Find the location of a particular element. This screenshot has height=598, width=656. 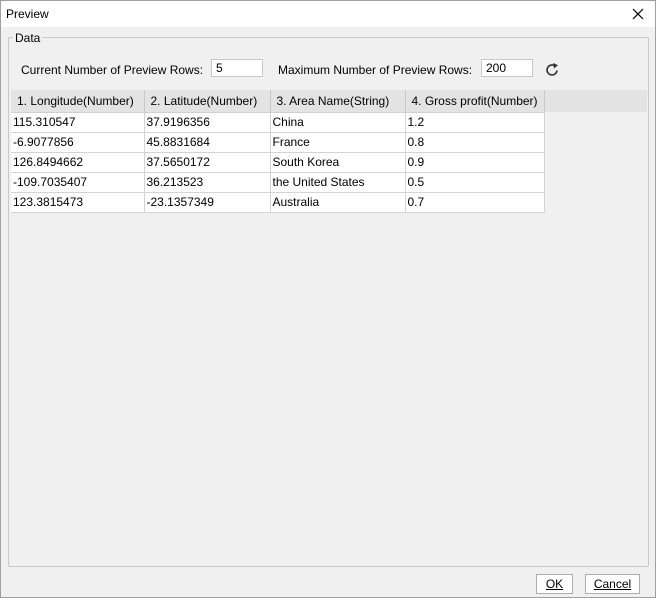

column-header-gross-profit: 4. Gross profit(Number) is located at coordinates (475, 101).